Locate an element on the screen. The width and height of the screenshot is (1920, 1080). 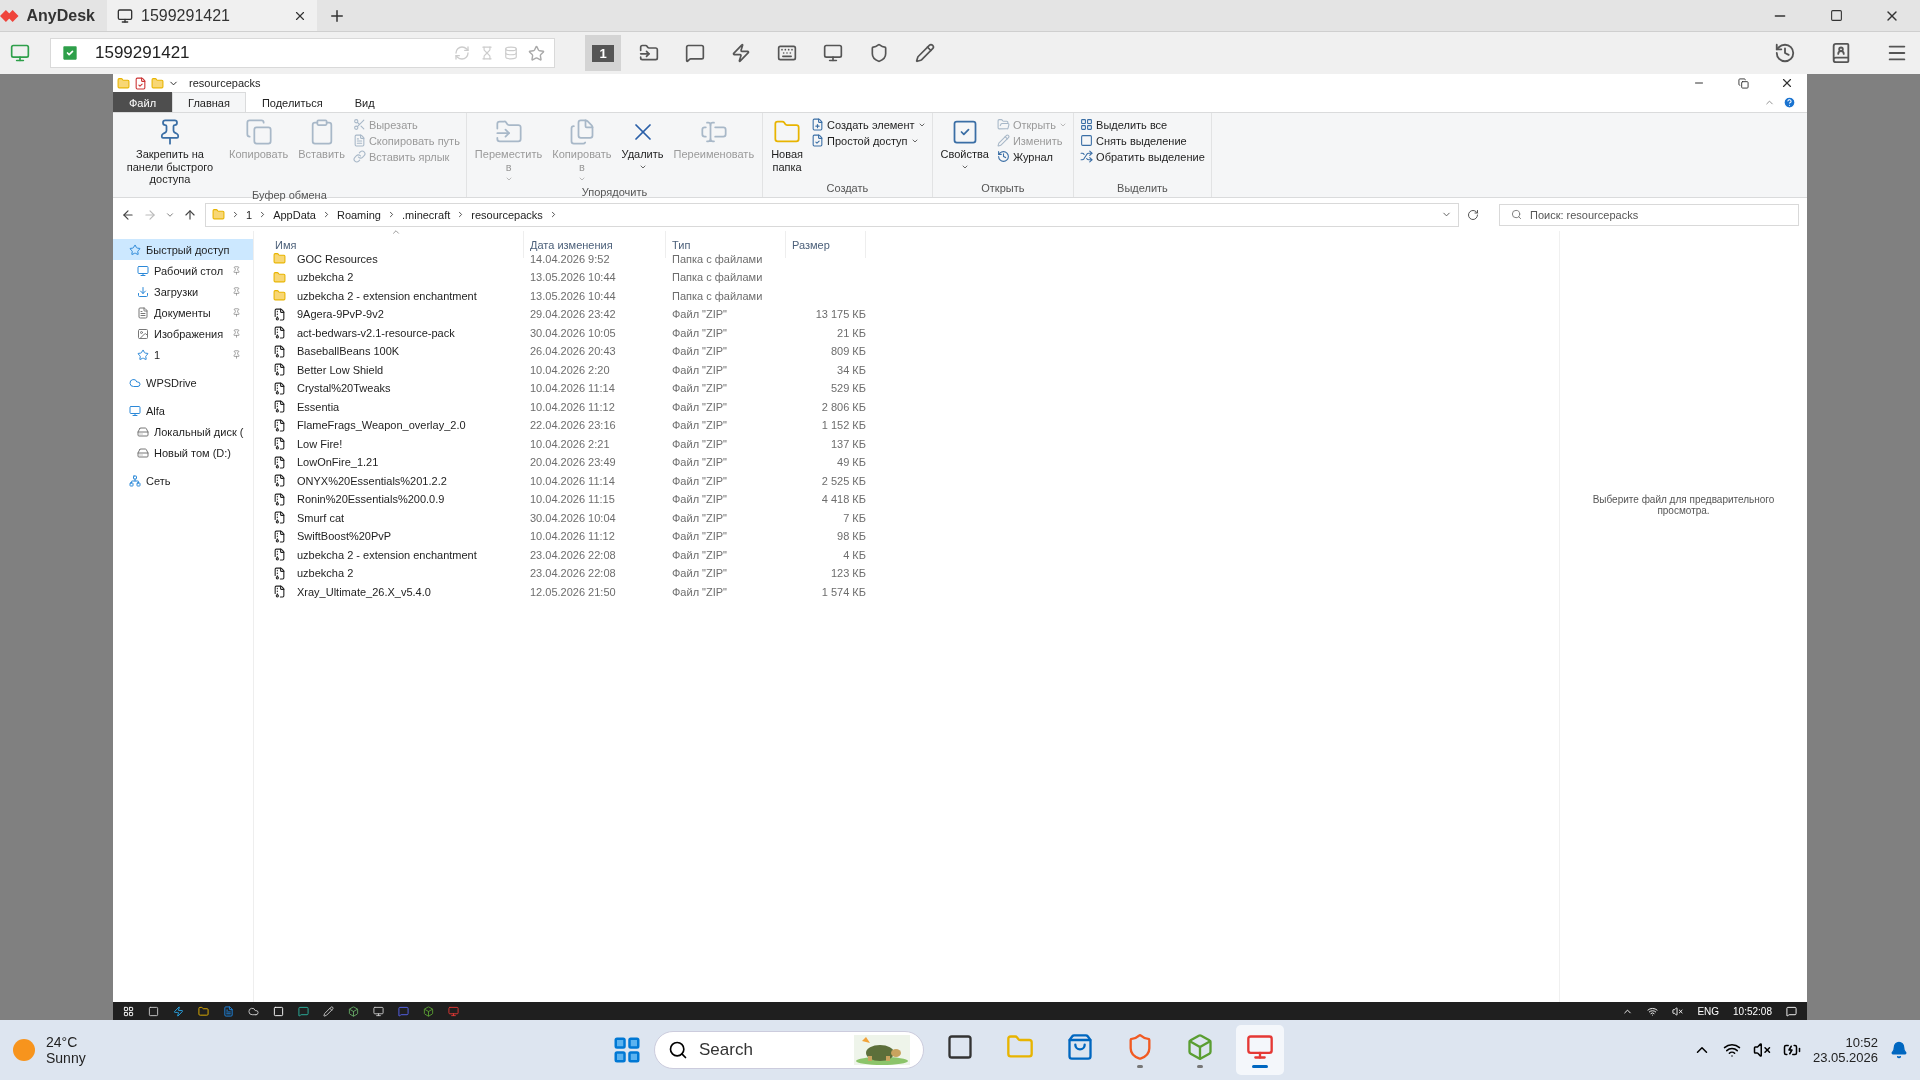
ribbon-button: Обратить выделение is located at coordinates (1142, 156).